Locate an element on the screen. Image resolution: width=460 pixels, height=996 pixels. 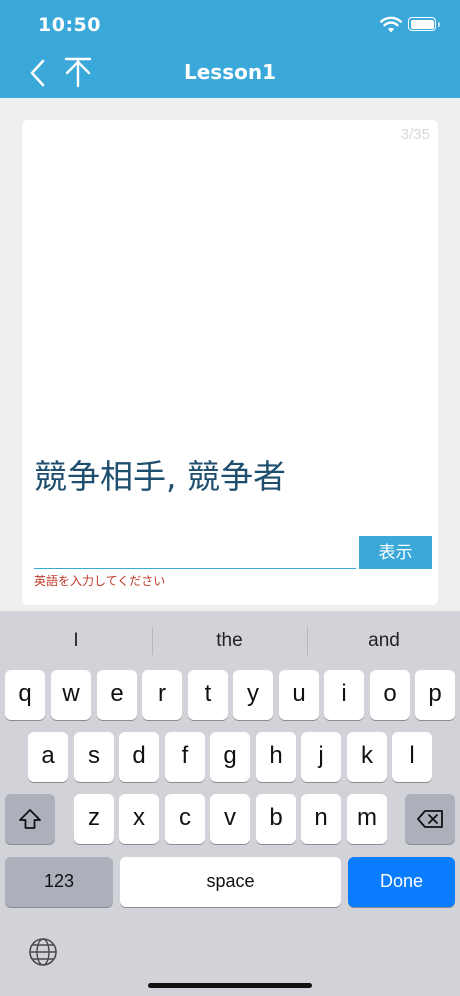
key-i: i is located at coordinates (344, 695).